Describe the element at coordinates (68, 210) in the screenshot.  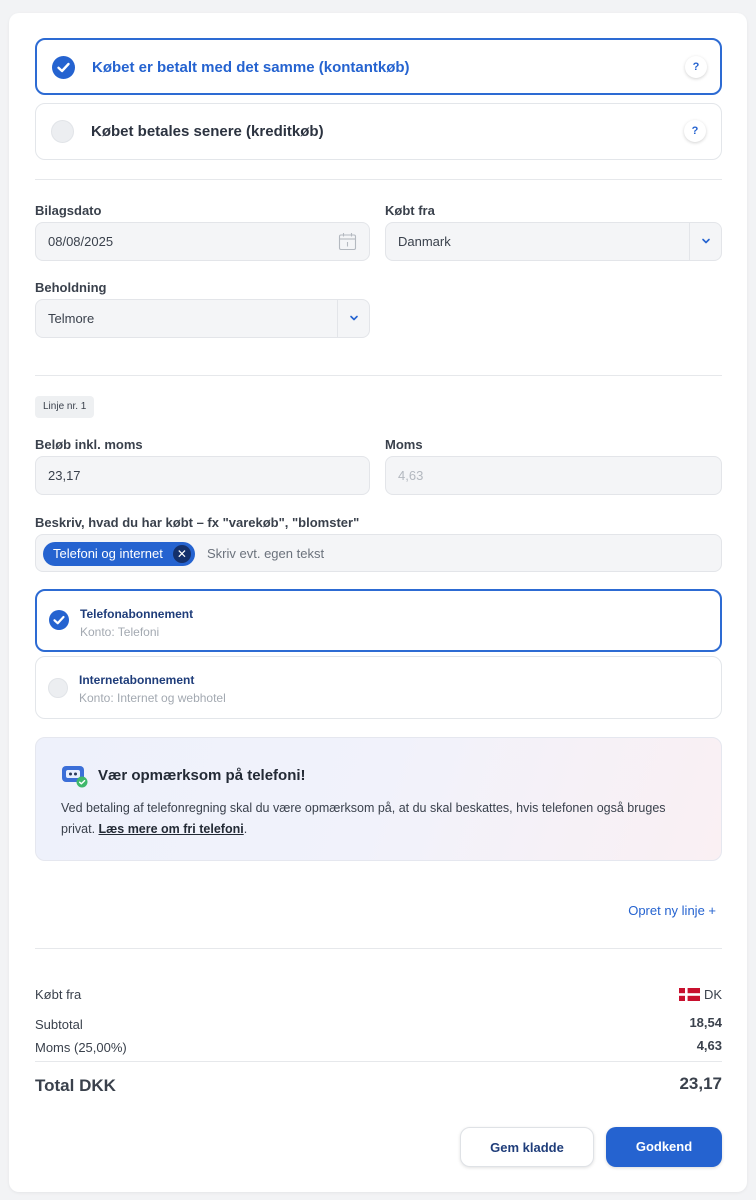
I see `date-label: Bilagsdato` at that location.